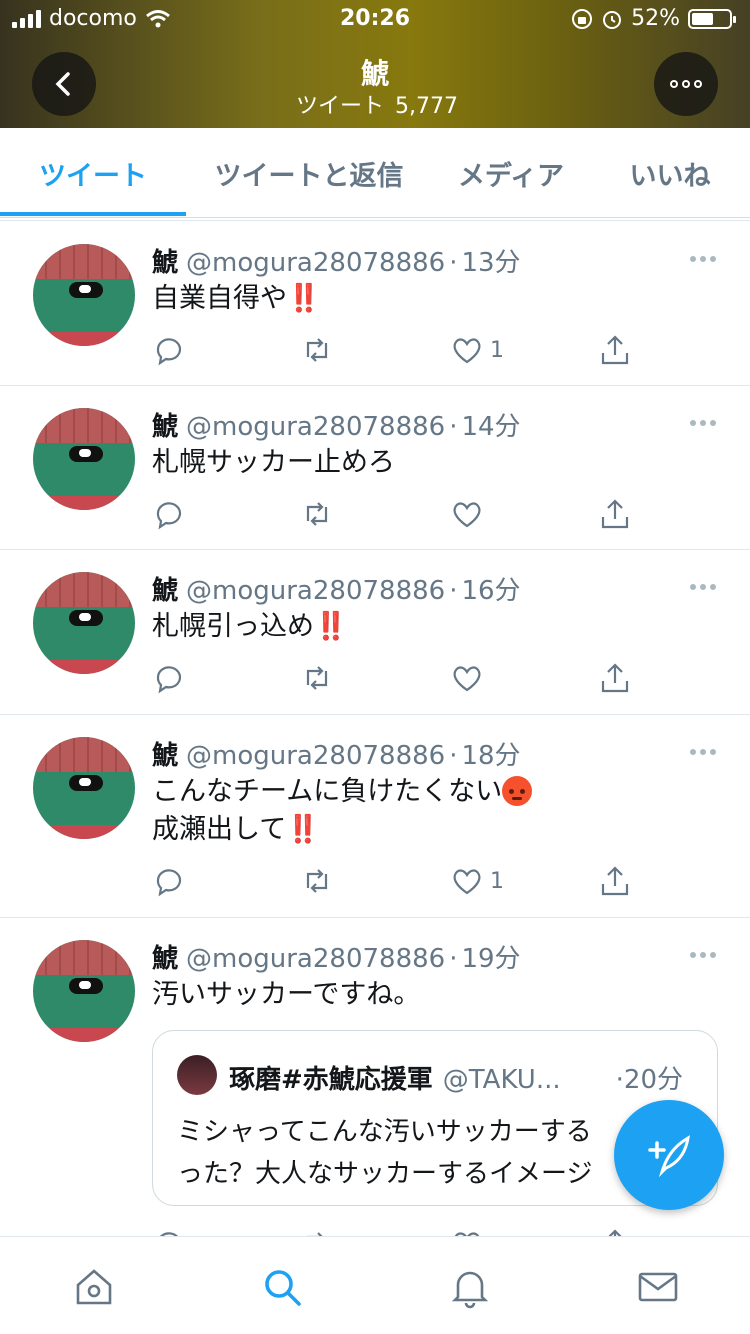  What do you see at coordinates (316, 756) in the screenshot?
I see `tweet-handle: @mogura28078886` at bounding box center [316, 756].